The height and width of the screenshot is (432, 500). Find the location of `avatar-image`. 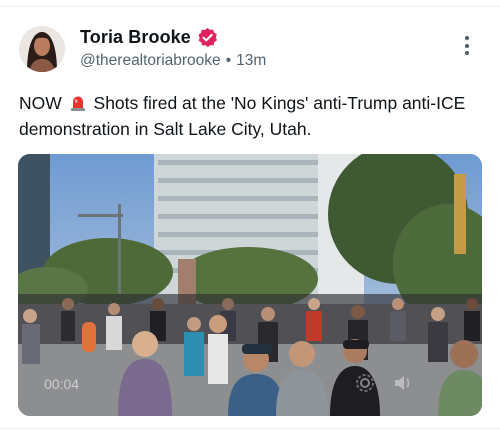

avatar-image is located at coordinates (42, 49).